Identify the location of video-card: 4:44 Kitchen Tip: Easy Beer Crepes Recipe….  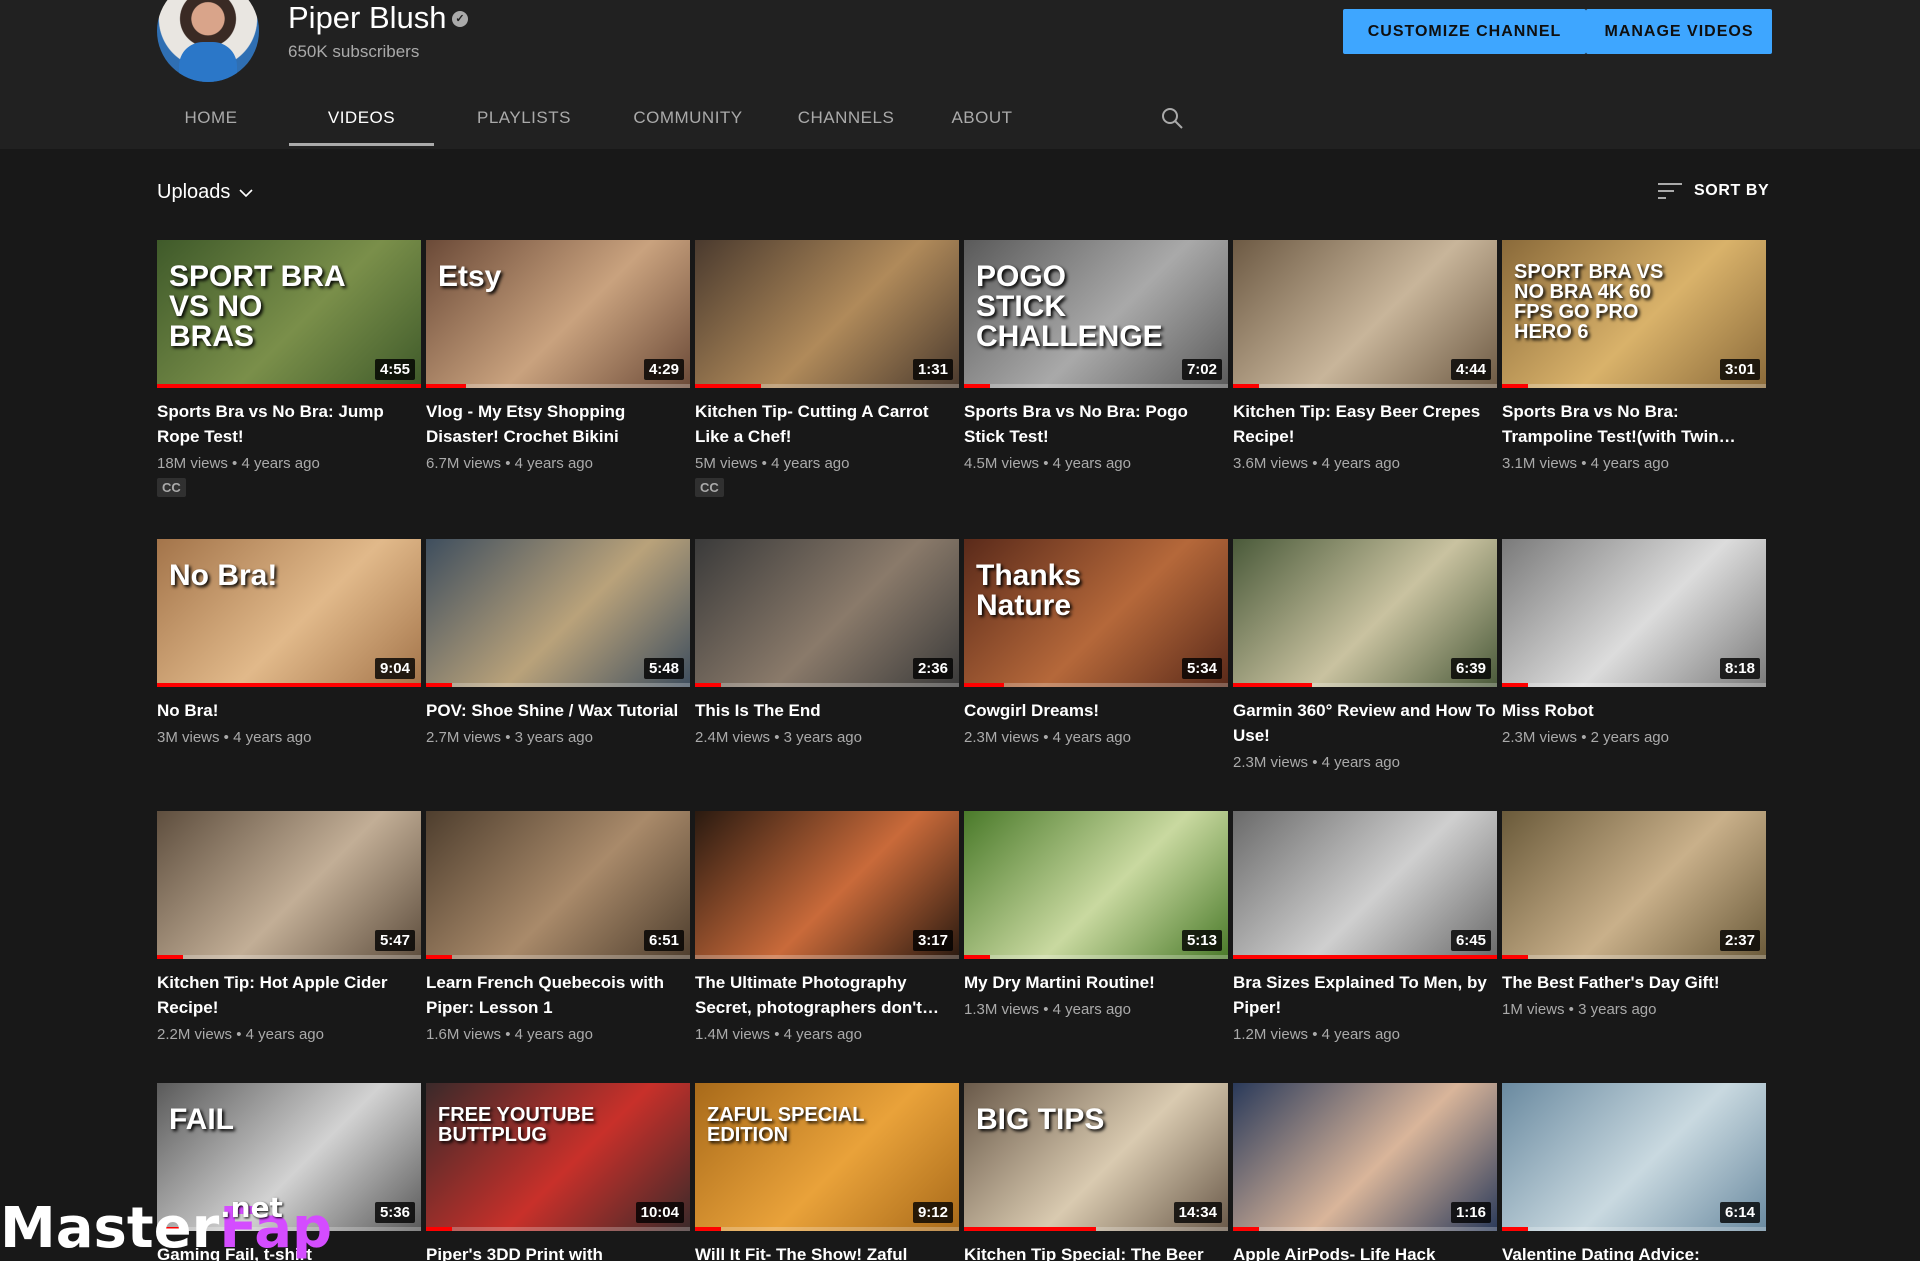
(1365, 356).